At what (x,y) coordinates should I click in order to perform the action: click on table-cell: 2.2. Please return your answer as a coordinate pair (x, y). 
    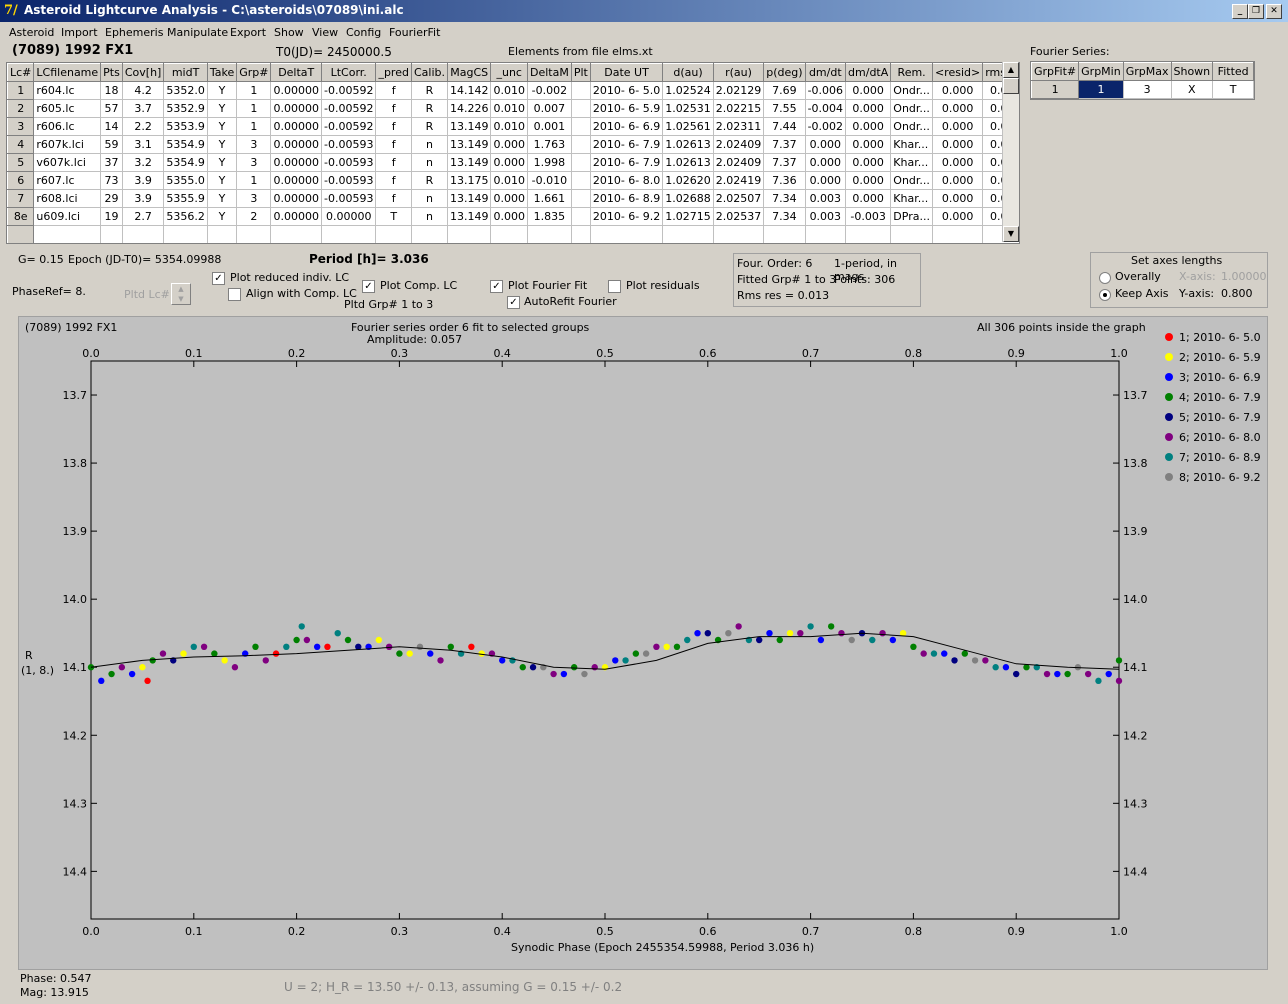
    Looking at the image, I should click on (143, 126).